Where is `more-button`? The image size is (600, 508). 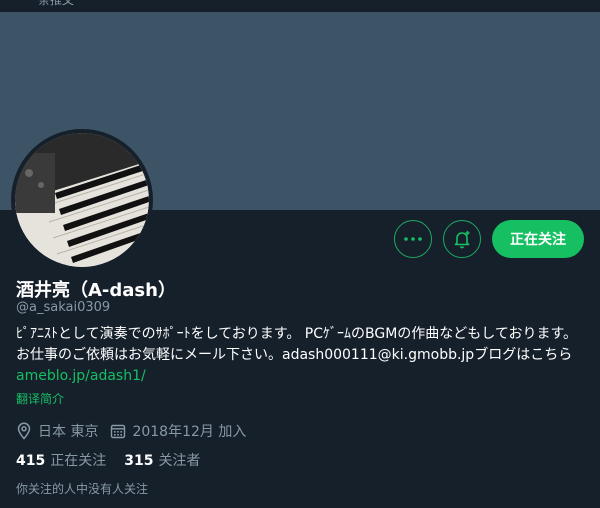
more-button is located at coordinates (413, 239).